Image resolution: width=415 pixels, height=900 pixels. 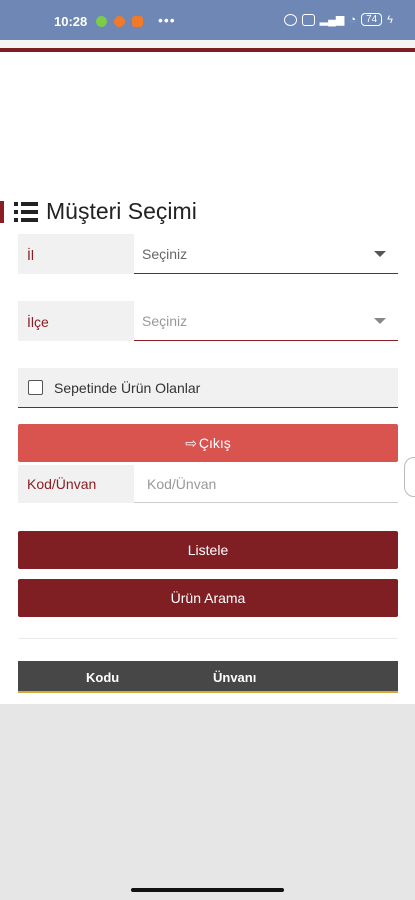 I want to click on column-header-code: Kodu, so click(x=102, y=677).